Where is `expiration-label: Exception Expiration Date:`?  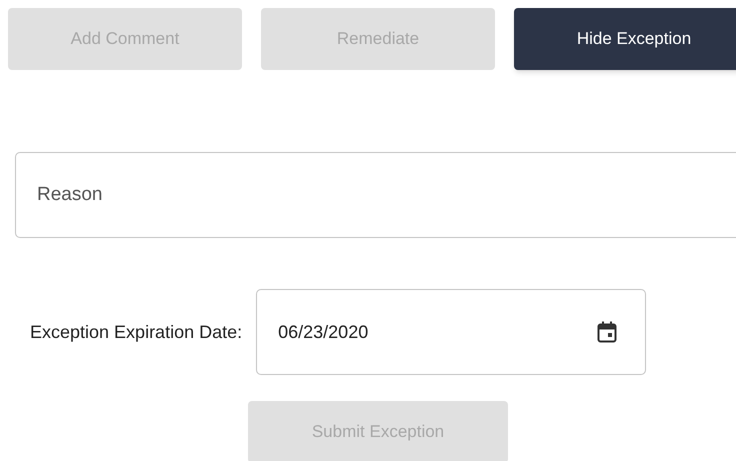
expiration-label: Exception Expiration Date: is located at coordinates (136, 332).